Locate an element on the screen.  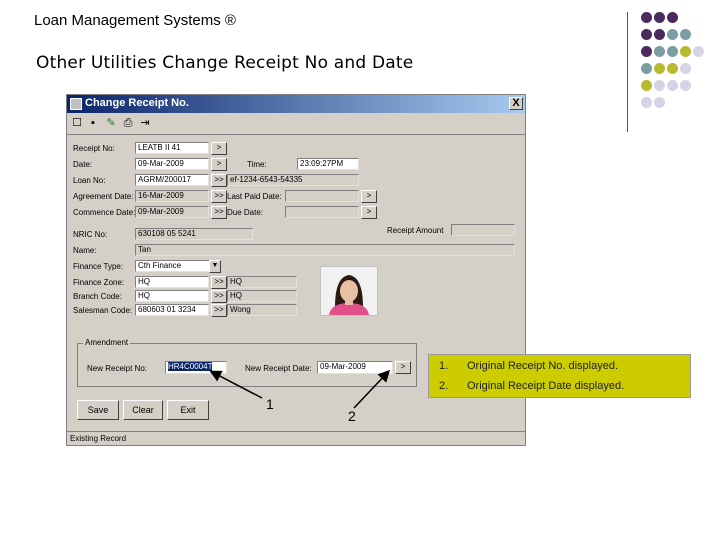
note-text: Original Receipt No. displayed. is located at coordinates (543, 366).